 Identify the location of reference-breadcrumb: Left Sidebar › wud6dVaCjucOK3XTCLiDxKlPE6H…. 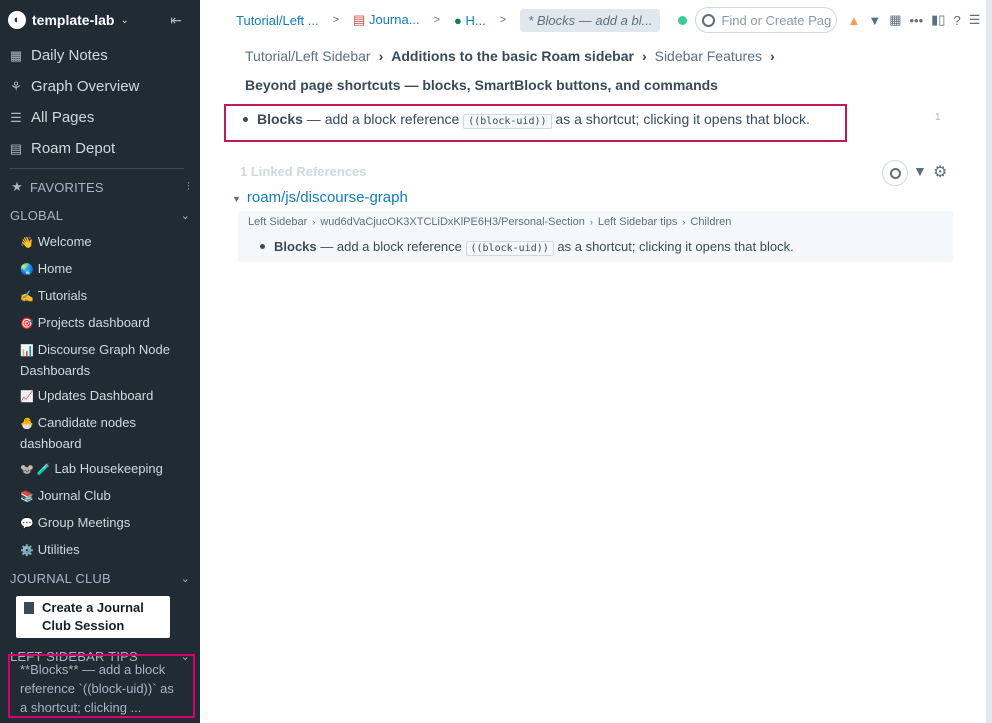
(489, 222).